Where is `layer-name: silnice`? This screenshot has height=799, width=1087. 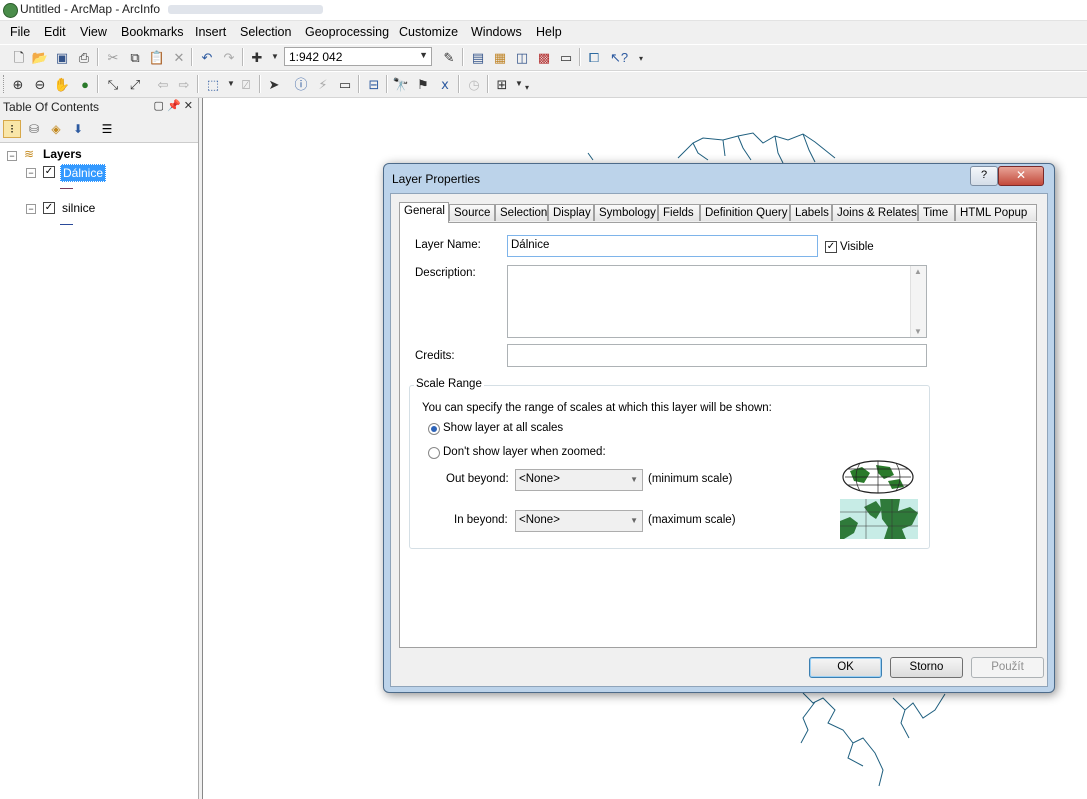 layer-name: silnice is located at coordinates (78, 208).